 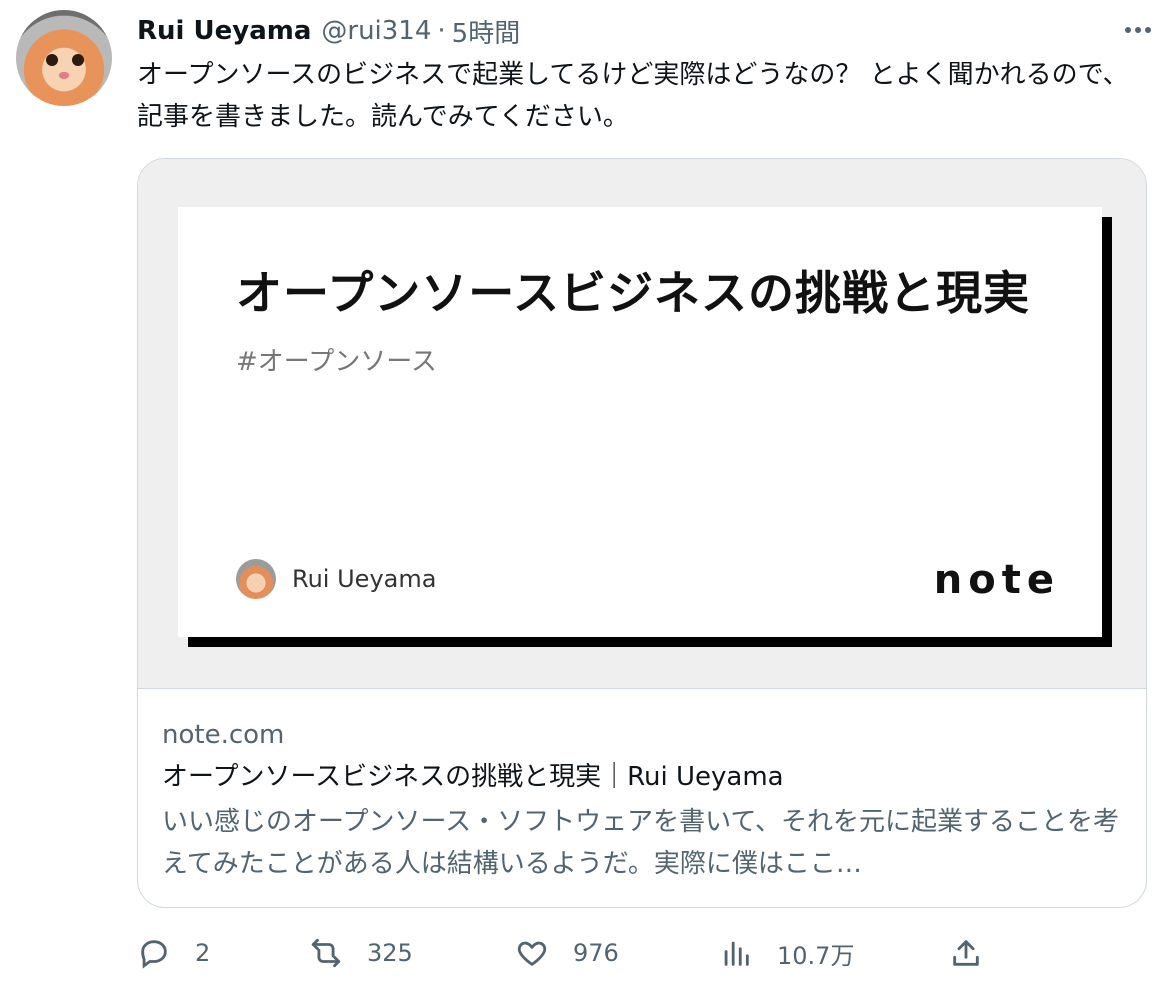 I want to click on like-count: 976, so click(x=596, y=953).